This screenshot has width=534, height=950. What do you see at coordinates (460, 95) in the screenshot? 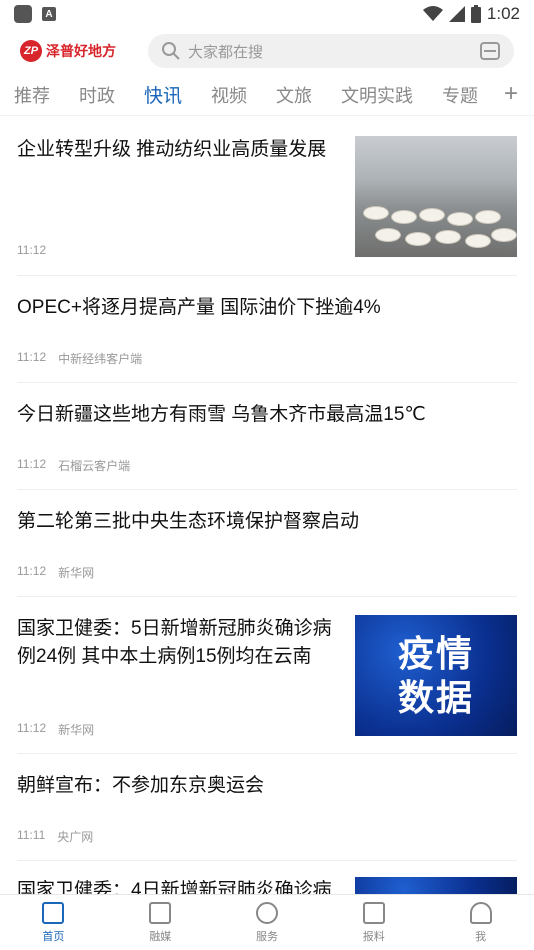
I see `tab-special: 专题` at bounding box center [460, 95].